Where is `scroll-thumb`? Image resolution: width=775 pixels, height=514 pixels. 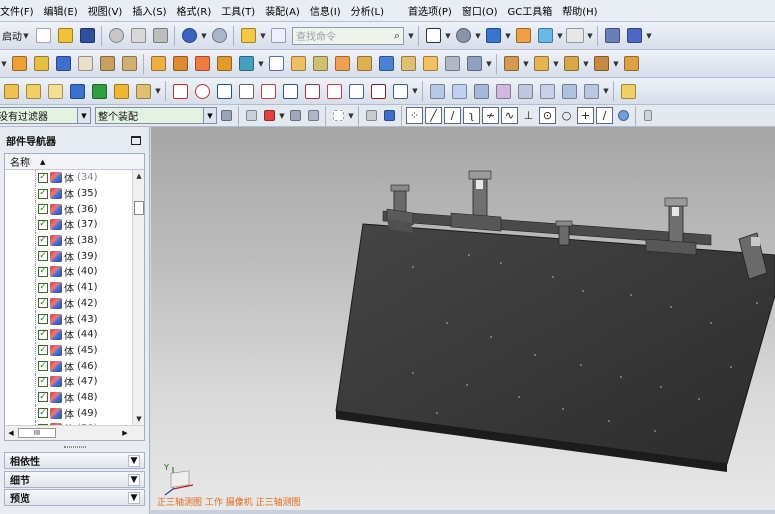 scroll-thumb is located at coordinates (139, 208).